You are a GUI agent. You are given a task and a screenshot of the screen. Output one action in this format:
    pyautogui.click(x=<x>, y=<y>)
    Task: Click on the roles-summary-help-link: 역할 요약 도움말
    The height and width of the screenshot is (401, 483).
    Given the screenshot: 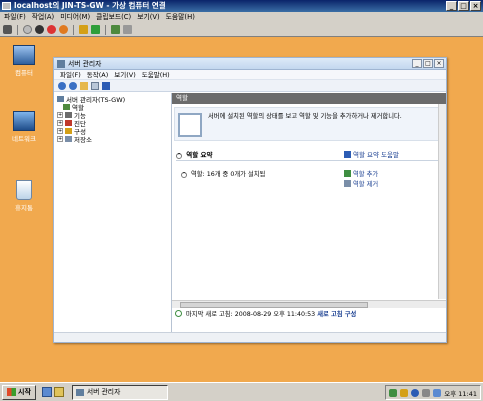 What is the action you would take?
    pyautogui.click(x=371, y=155)
    